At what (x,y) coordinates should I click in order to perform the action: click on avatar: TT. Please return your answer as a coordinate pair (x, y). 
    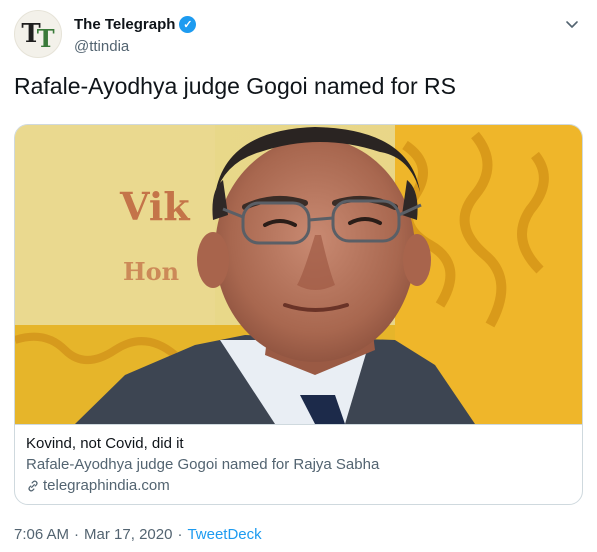
    Looking at the image, I should click on (38, 34).